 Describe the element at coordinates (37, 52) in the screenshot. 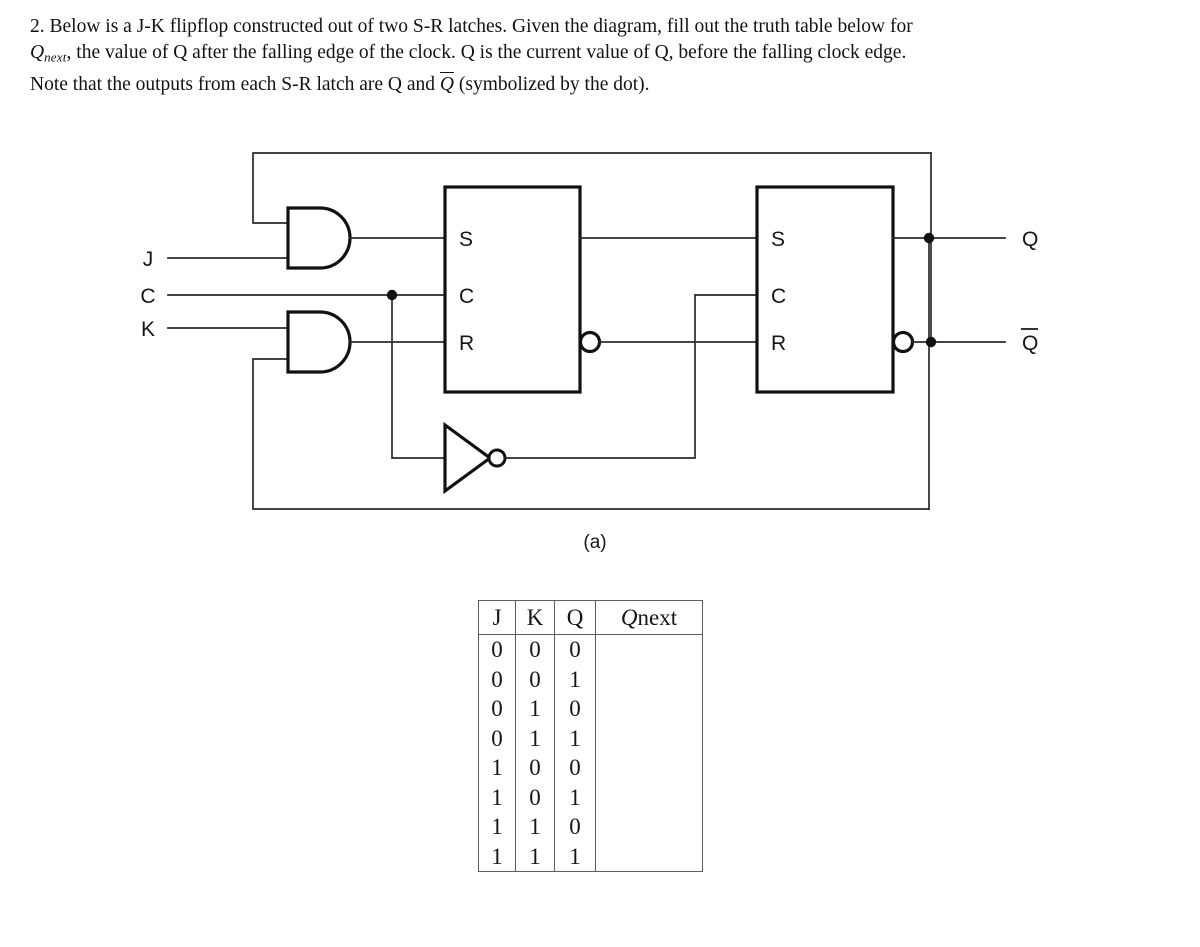

I see `qnext-symbol: Q` at that location.